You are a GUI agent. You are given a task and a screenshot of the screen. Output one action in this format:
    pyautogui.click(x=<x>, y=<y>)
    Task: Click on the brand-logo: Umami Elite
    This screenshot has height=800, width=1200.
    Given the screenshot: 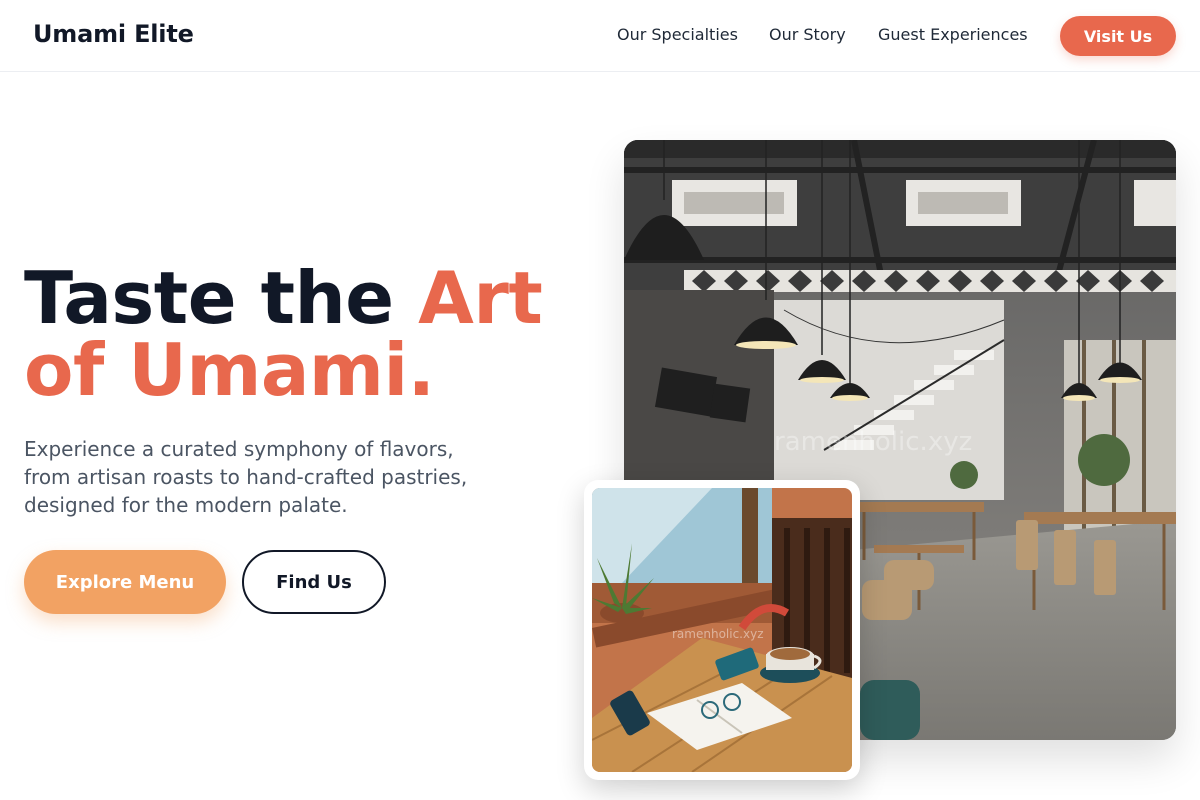 What is the action you would take?
    pyautogui.click(x=113, y=34)
    